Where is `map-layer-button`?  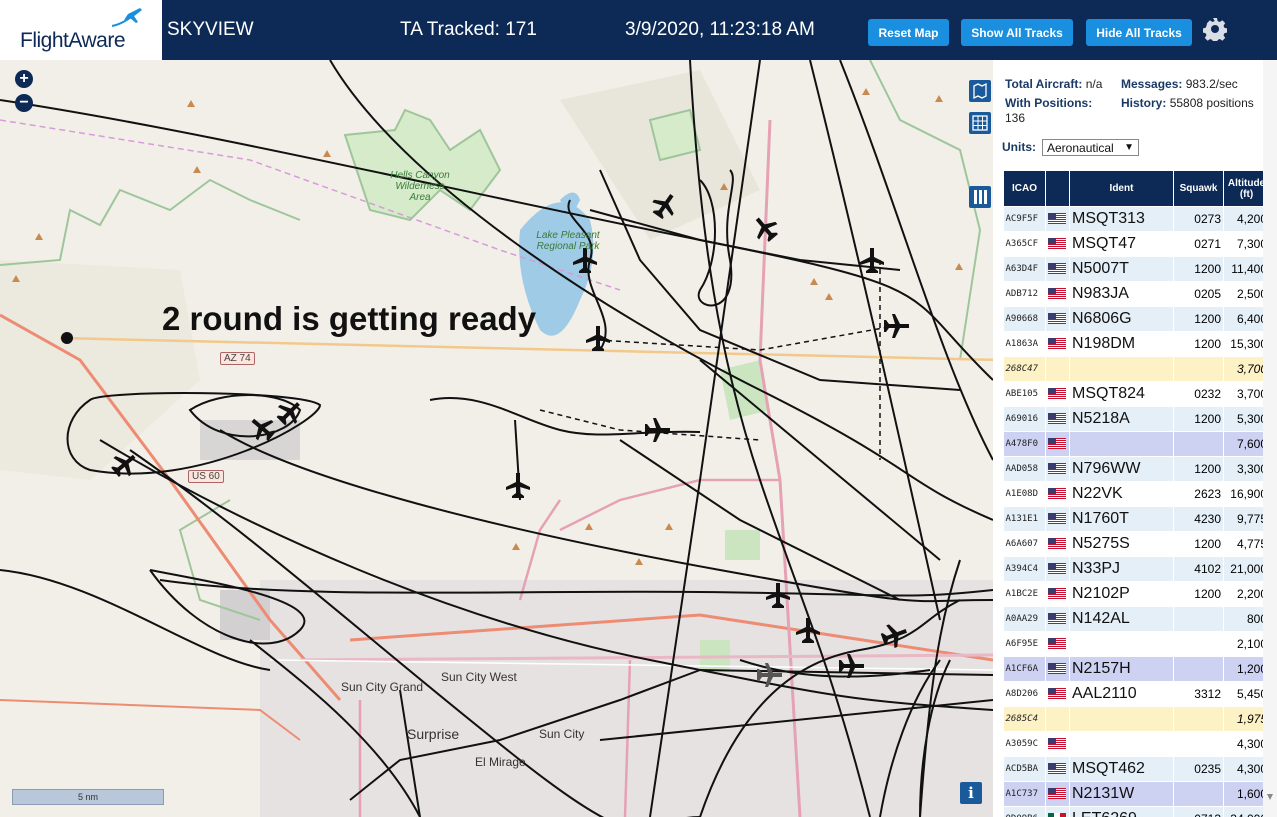
map-layer-button is located at coordinates (980, 91).